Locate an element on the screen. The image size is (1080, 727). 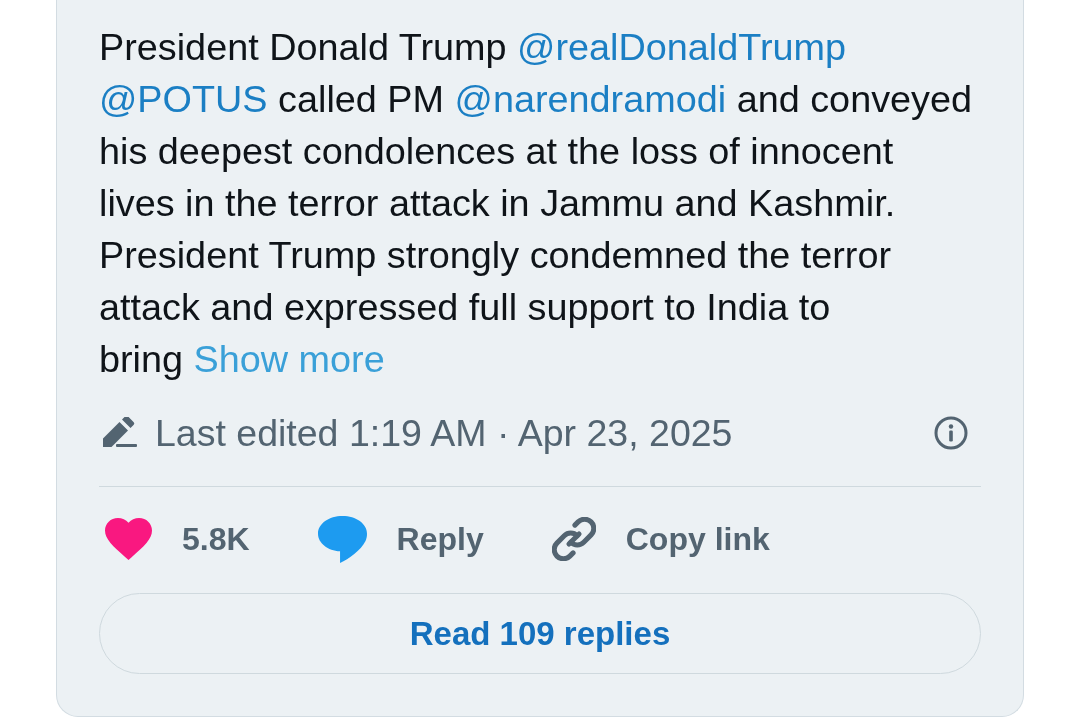
mention-link: @narendramodi is located at coordinates (590, 99).